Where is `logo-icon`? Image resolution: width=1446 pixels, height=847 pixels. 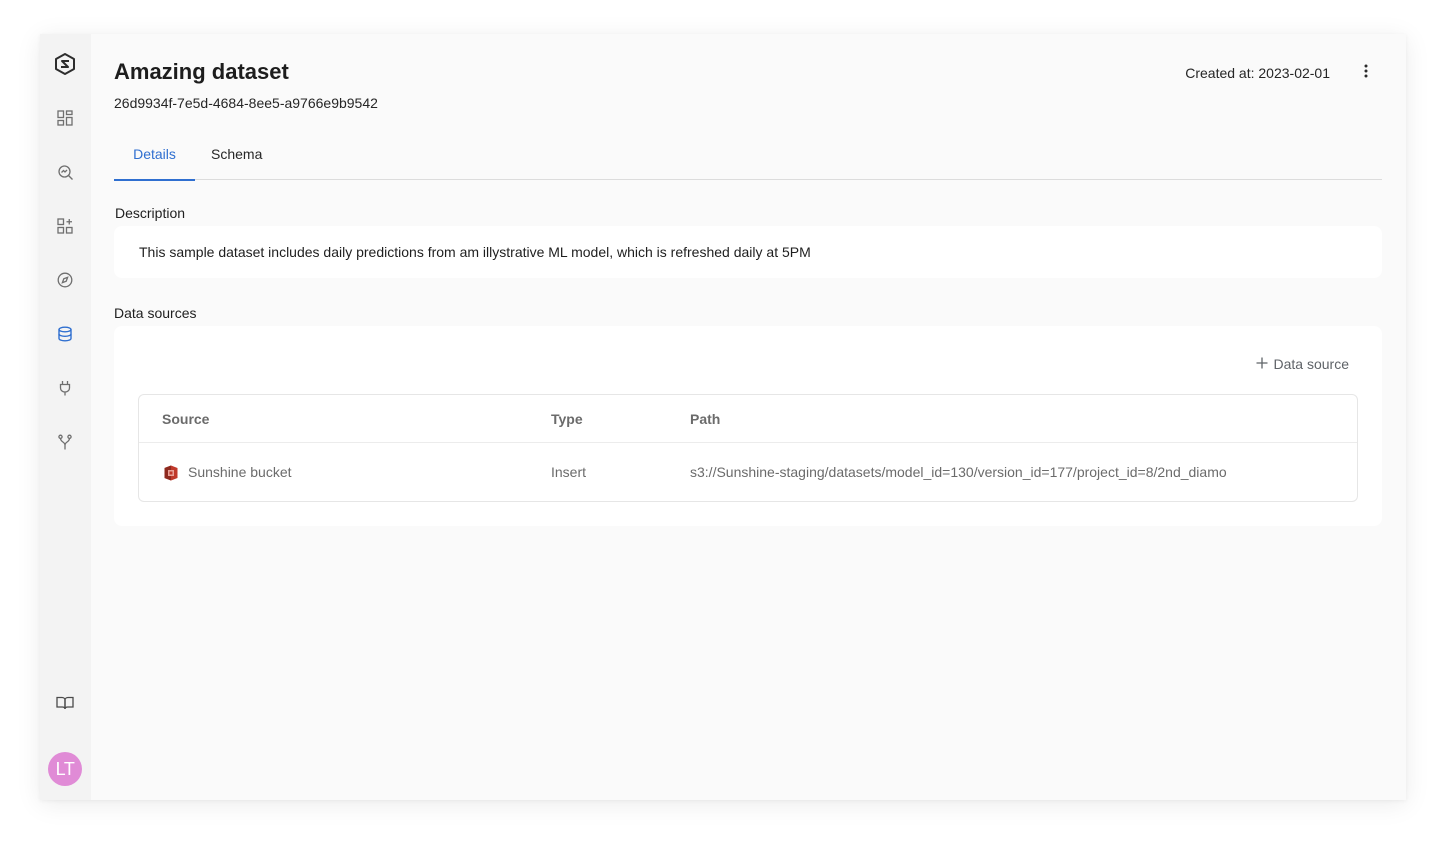
logo-icon is located at coordinates (65, 64).